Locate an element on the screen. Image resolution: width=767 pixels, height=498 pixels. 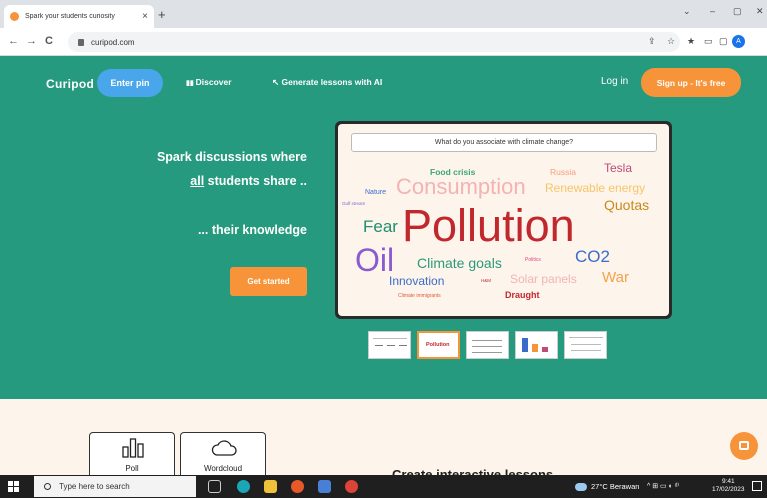
discover-link: ▮▮ Discover is located at coordinates (209, 82).